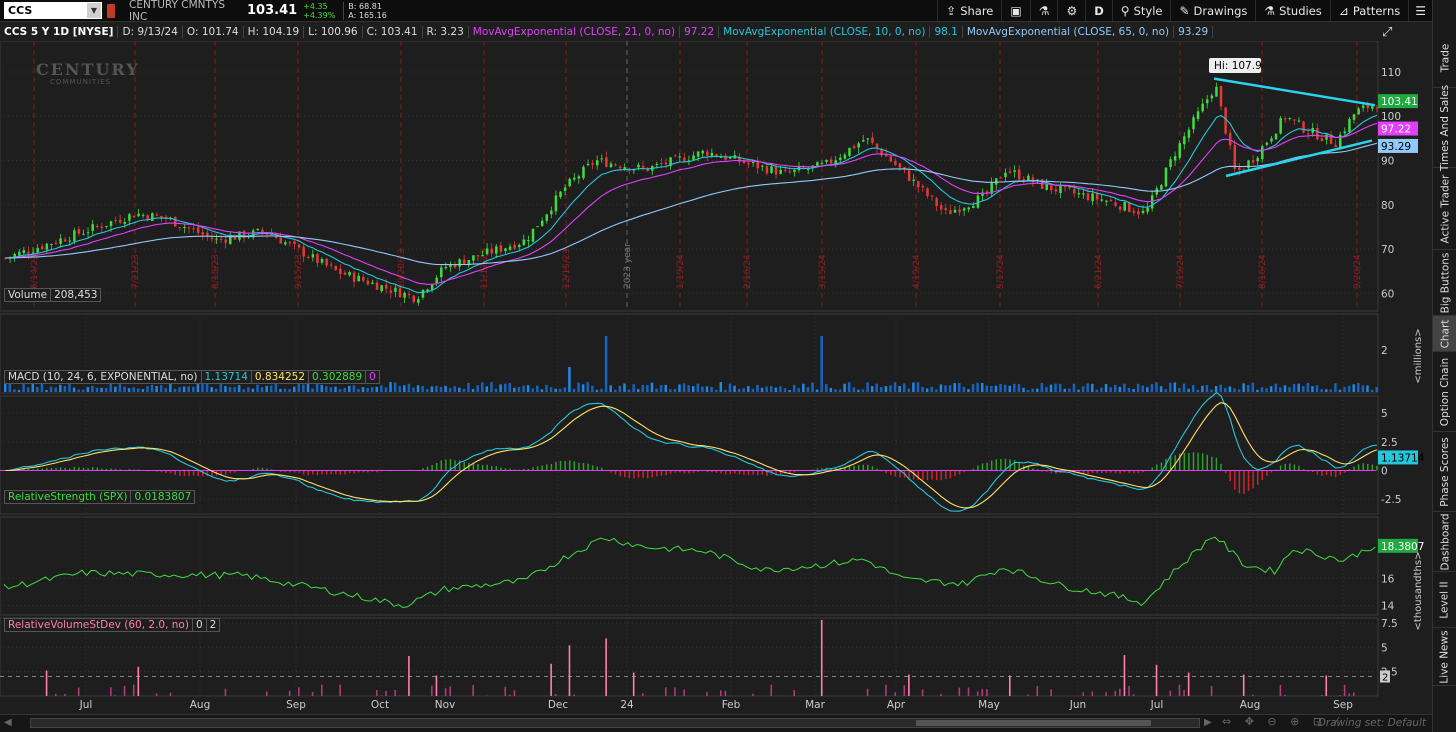 This screenshot has width=1456, height=732. I want to click on ema21-label: MovAvgExponential (CLOSE, 21, 0, no), so click(575, 32).